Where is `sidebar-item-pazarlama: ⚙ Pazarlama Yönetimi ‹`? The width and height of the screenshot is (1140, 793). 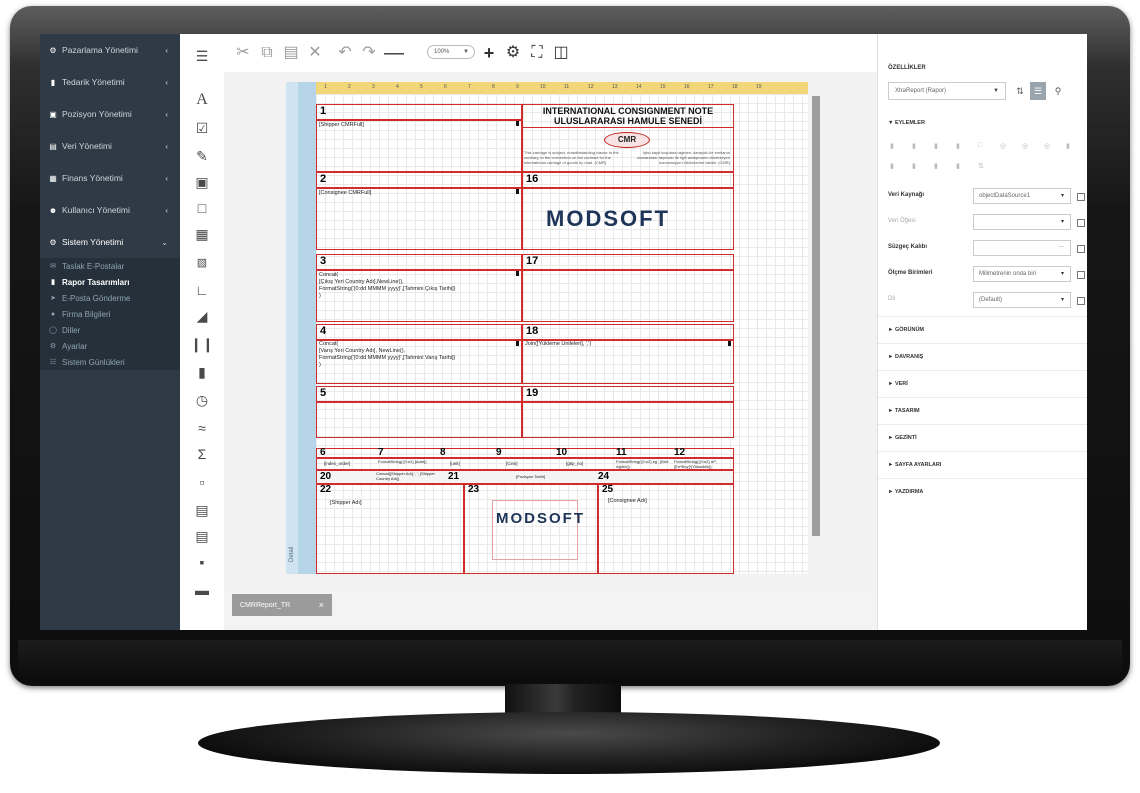
sidebar-item-pazarlama: ⚙ Pazarlama Yönetimi ‹ is located at coordinates (110, 50).